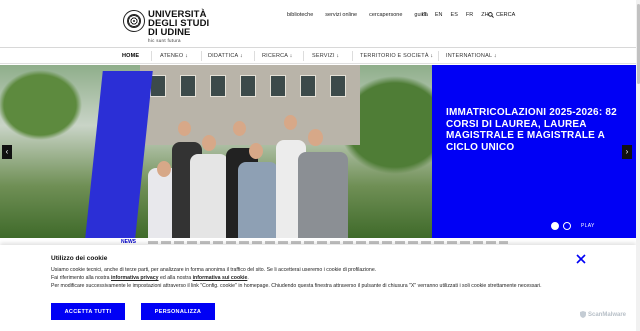 Image resolution: width=640 pixels, height=331 pixels. What do you see at coordinates (220, 278) in the screenshot?
I see `cookie-policy-link: informativa sui cookie` at bounding box center [220, 278].